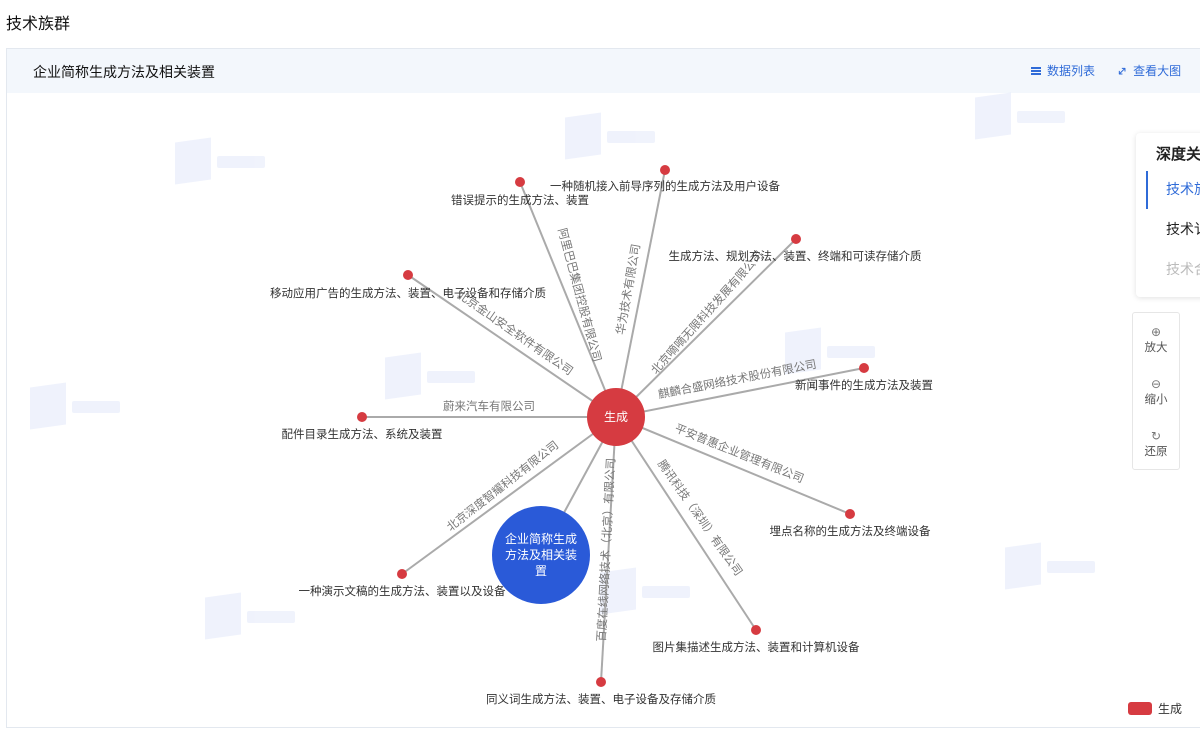  I want to click on edge-company-label: 蔚来汽车有限公司, so click(489, 406).